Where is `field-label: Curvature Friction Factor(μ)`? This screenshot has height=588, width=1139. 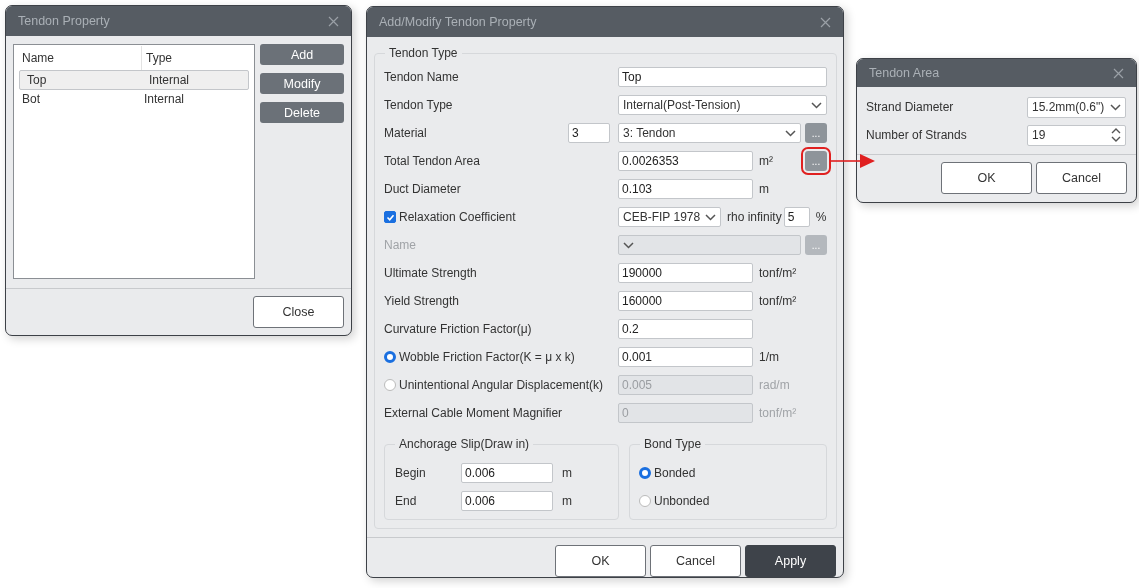 field-label: Curvature Friction Factor(μ) is located at coordinates (458, 329).